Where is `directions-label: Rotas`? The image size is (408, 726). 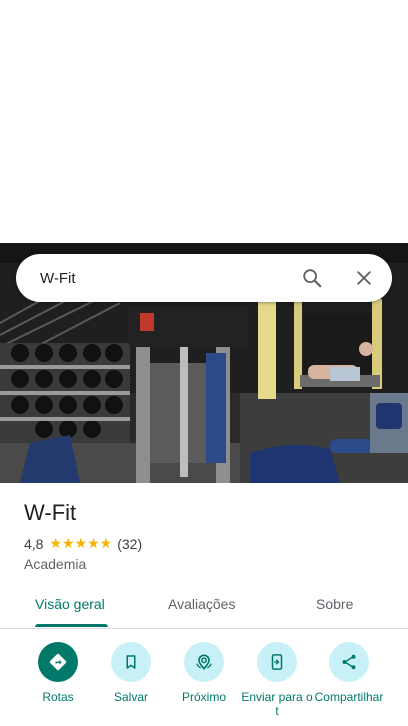 directions-label: Rotas is located at coordinates (58, 697).